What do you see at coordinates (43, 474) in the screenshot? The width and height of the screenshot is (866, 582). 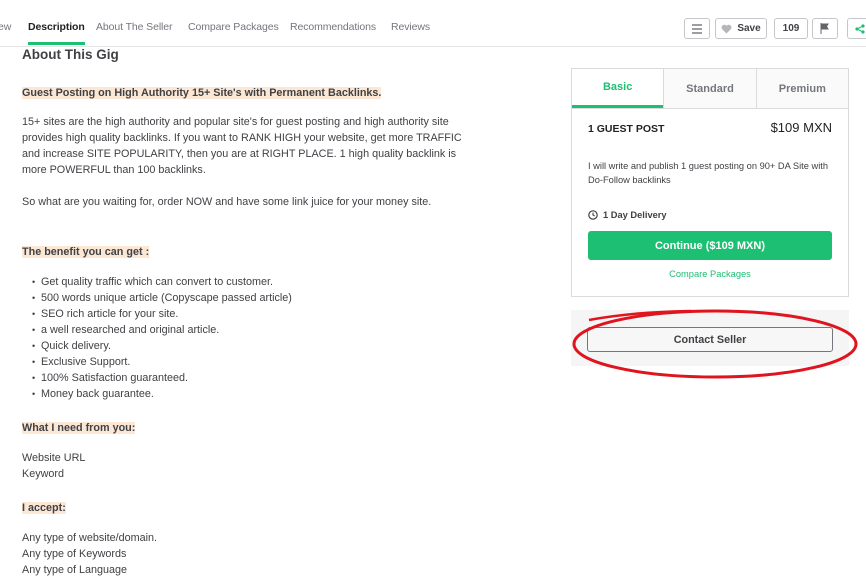 I see `list-item: Keyword` at bounding box center [43, 474].